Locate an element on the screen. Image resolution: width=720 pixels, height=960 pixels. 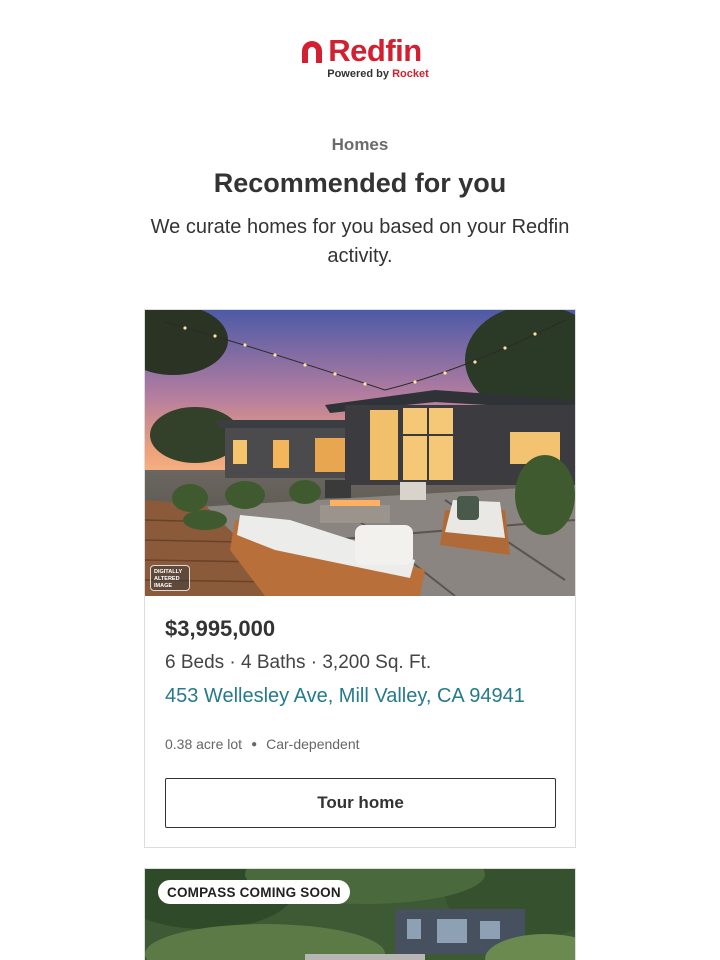
tagline-prefix: Powered by is located at coordinates (358, 74).